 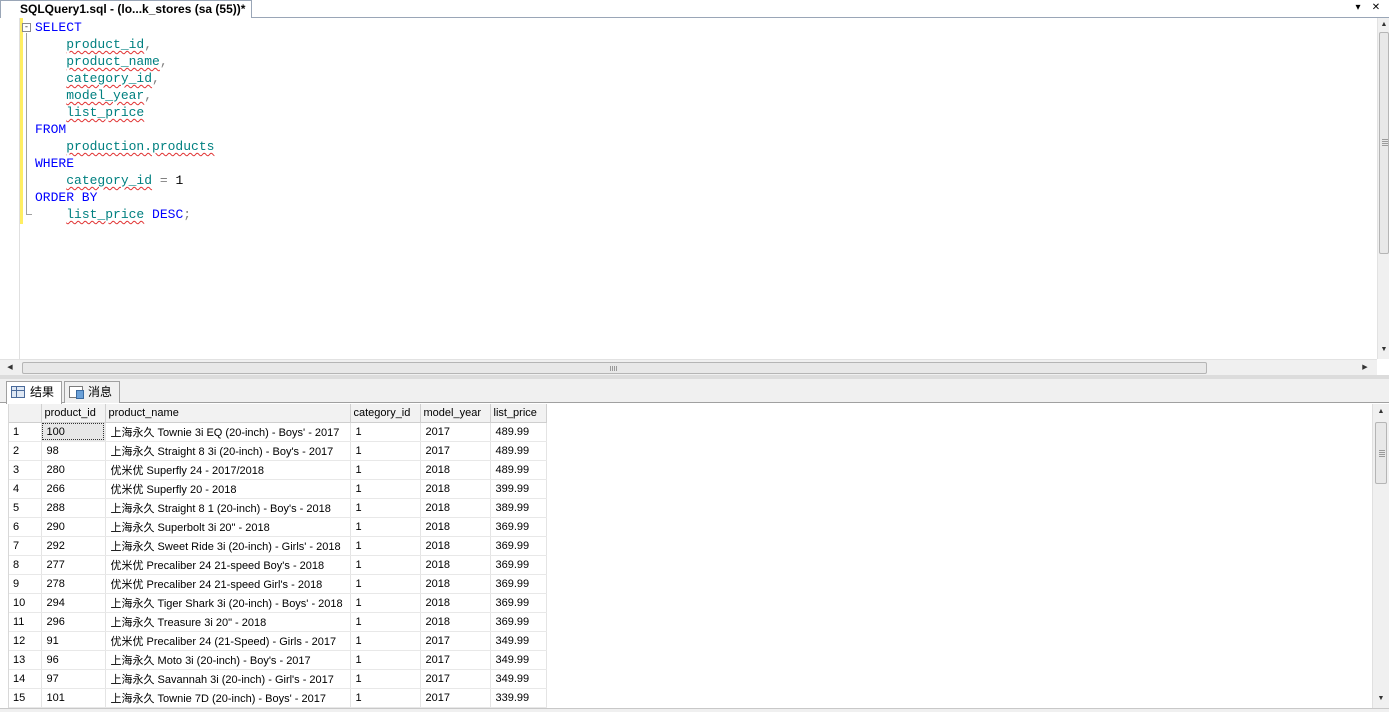 I want to click on code-line: model_year,, so click(x=124, y=95).